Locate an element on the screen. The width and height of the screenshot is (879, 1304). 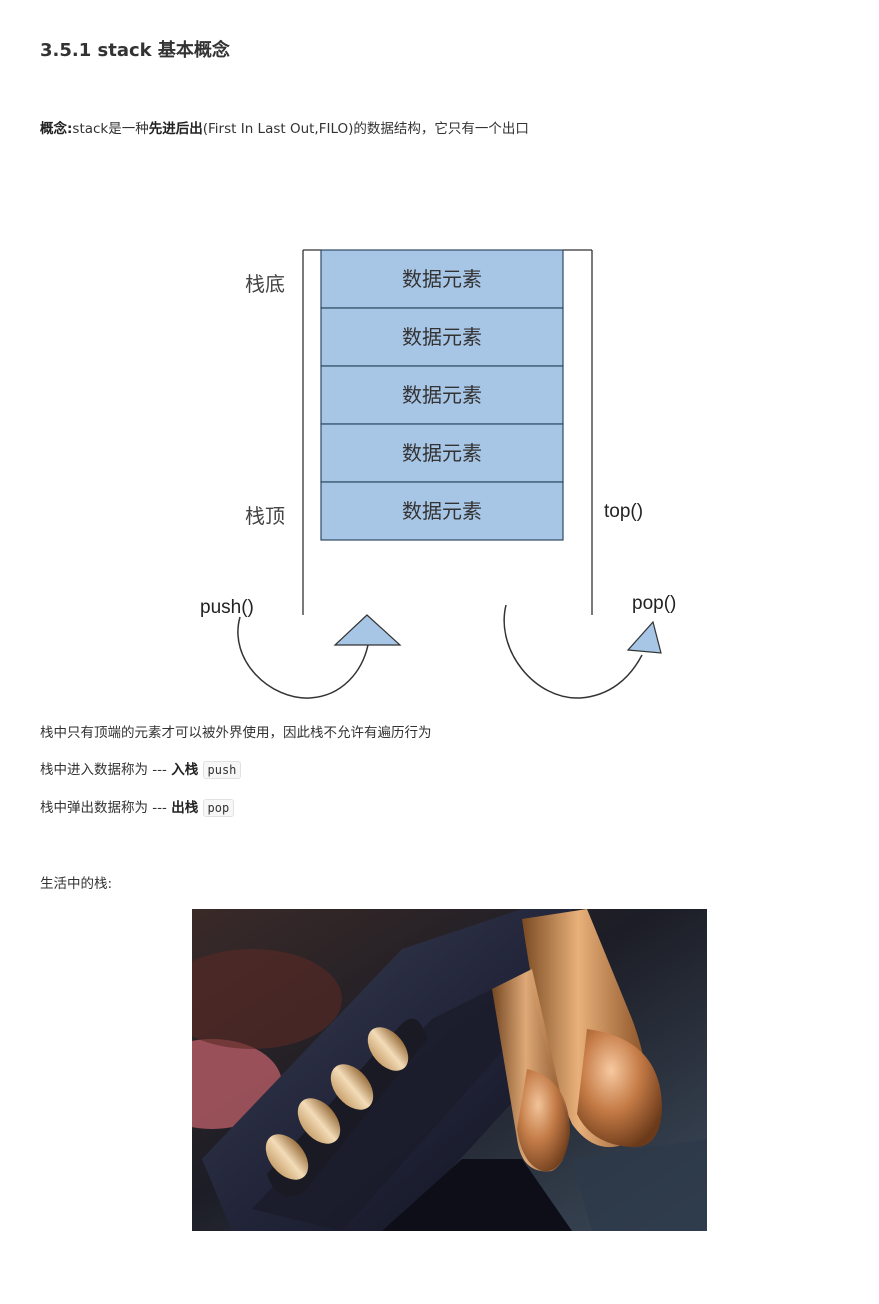
magazine-illustration is located at coordinates (449, 1070).